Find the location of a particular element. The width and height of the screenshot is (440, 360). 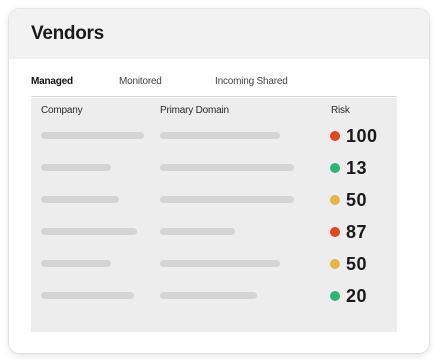

column-header-primary-domain: Primary Domain is located at coordinates (194, 110).